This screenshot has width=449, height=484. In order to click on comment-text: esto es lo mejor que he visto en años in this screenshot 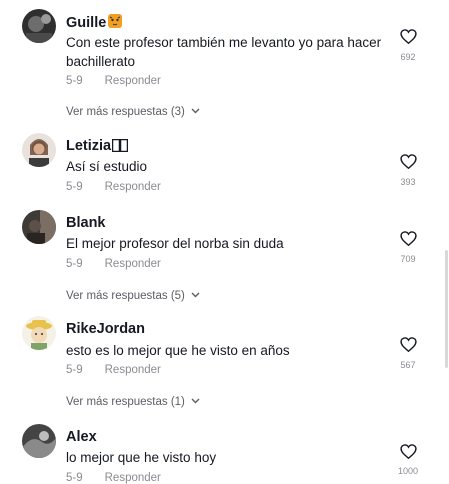, I will do `click(178, 350)`.